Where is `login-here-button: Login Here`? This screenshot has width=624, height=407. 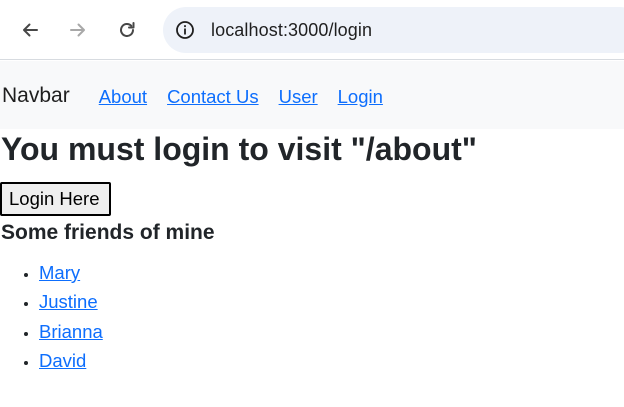 login-here-button: Login Here is located at coordinates (55, 199).